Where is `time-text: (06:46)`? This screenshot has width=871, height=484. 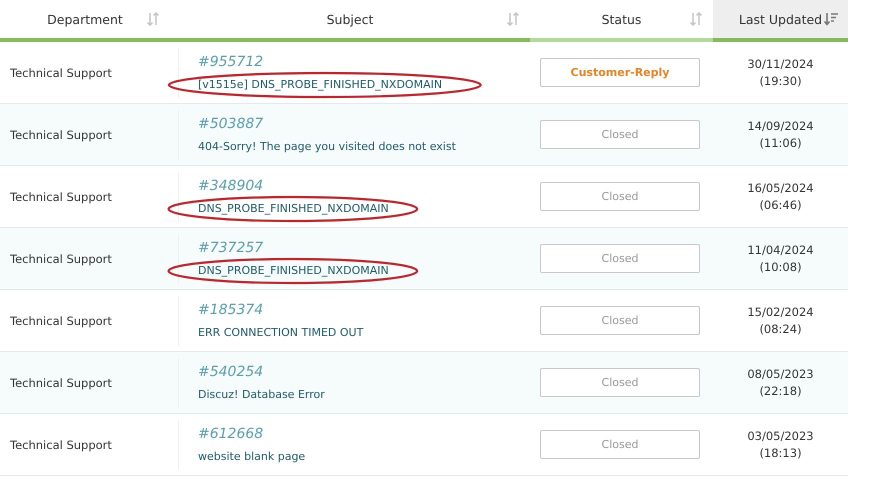 time-text: (06:46) is located at coordinates (780, 205).